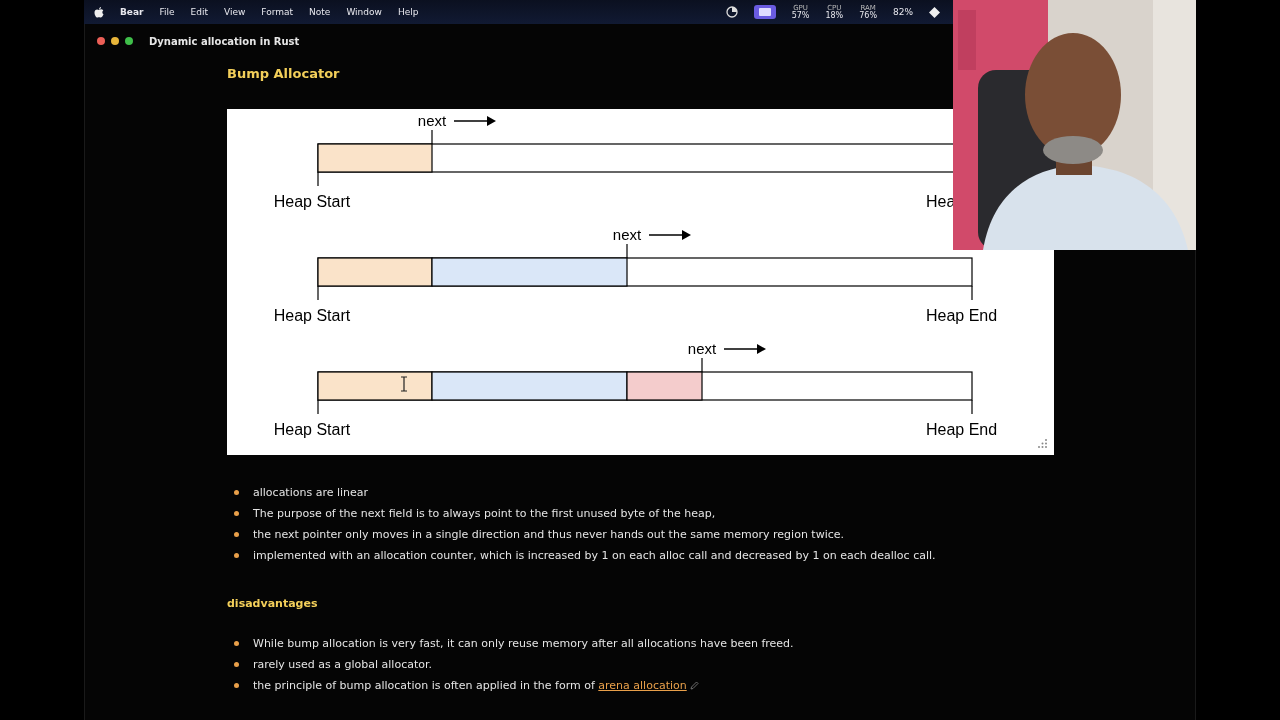 This screenshot has width=1280, height=720. Describe the element at coordinates (273, 603) in the screenshot. I see `subheading: disadvantages` at that location.